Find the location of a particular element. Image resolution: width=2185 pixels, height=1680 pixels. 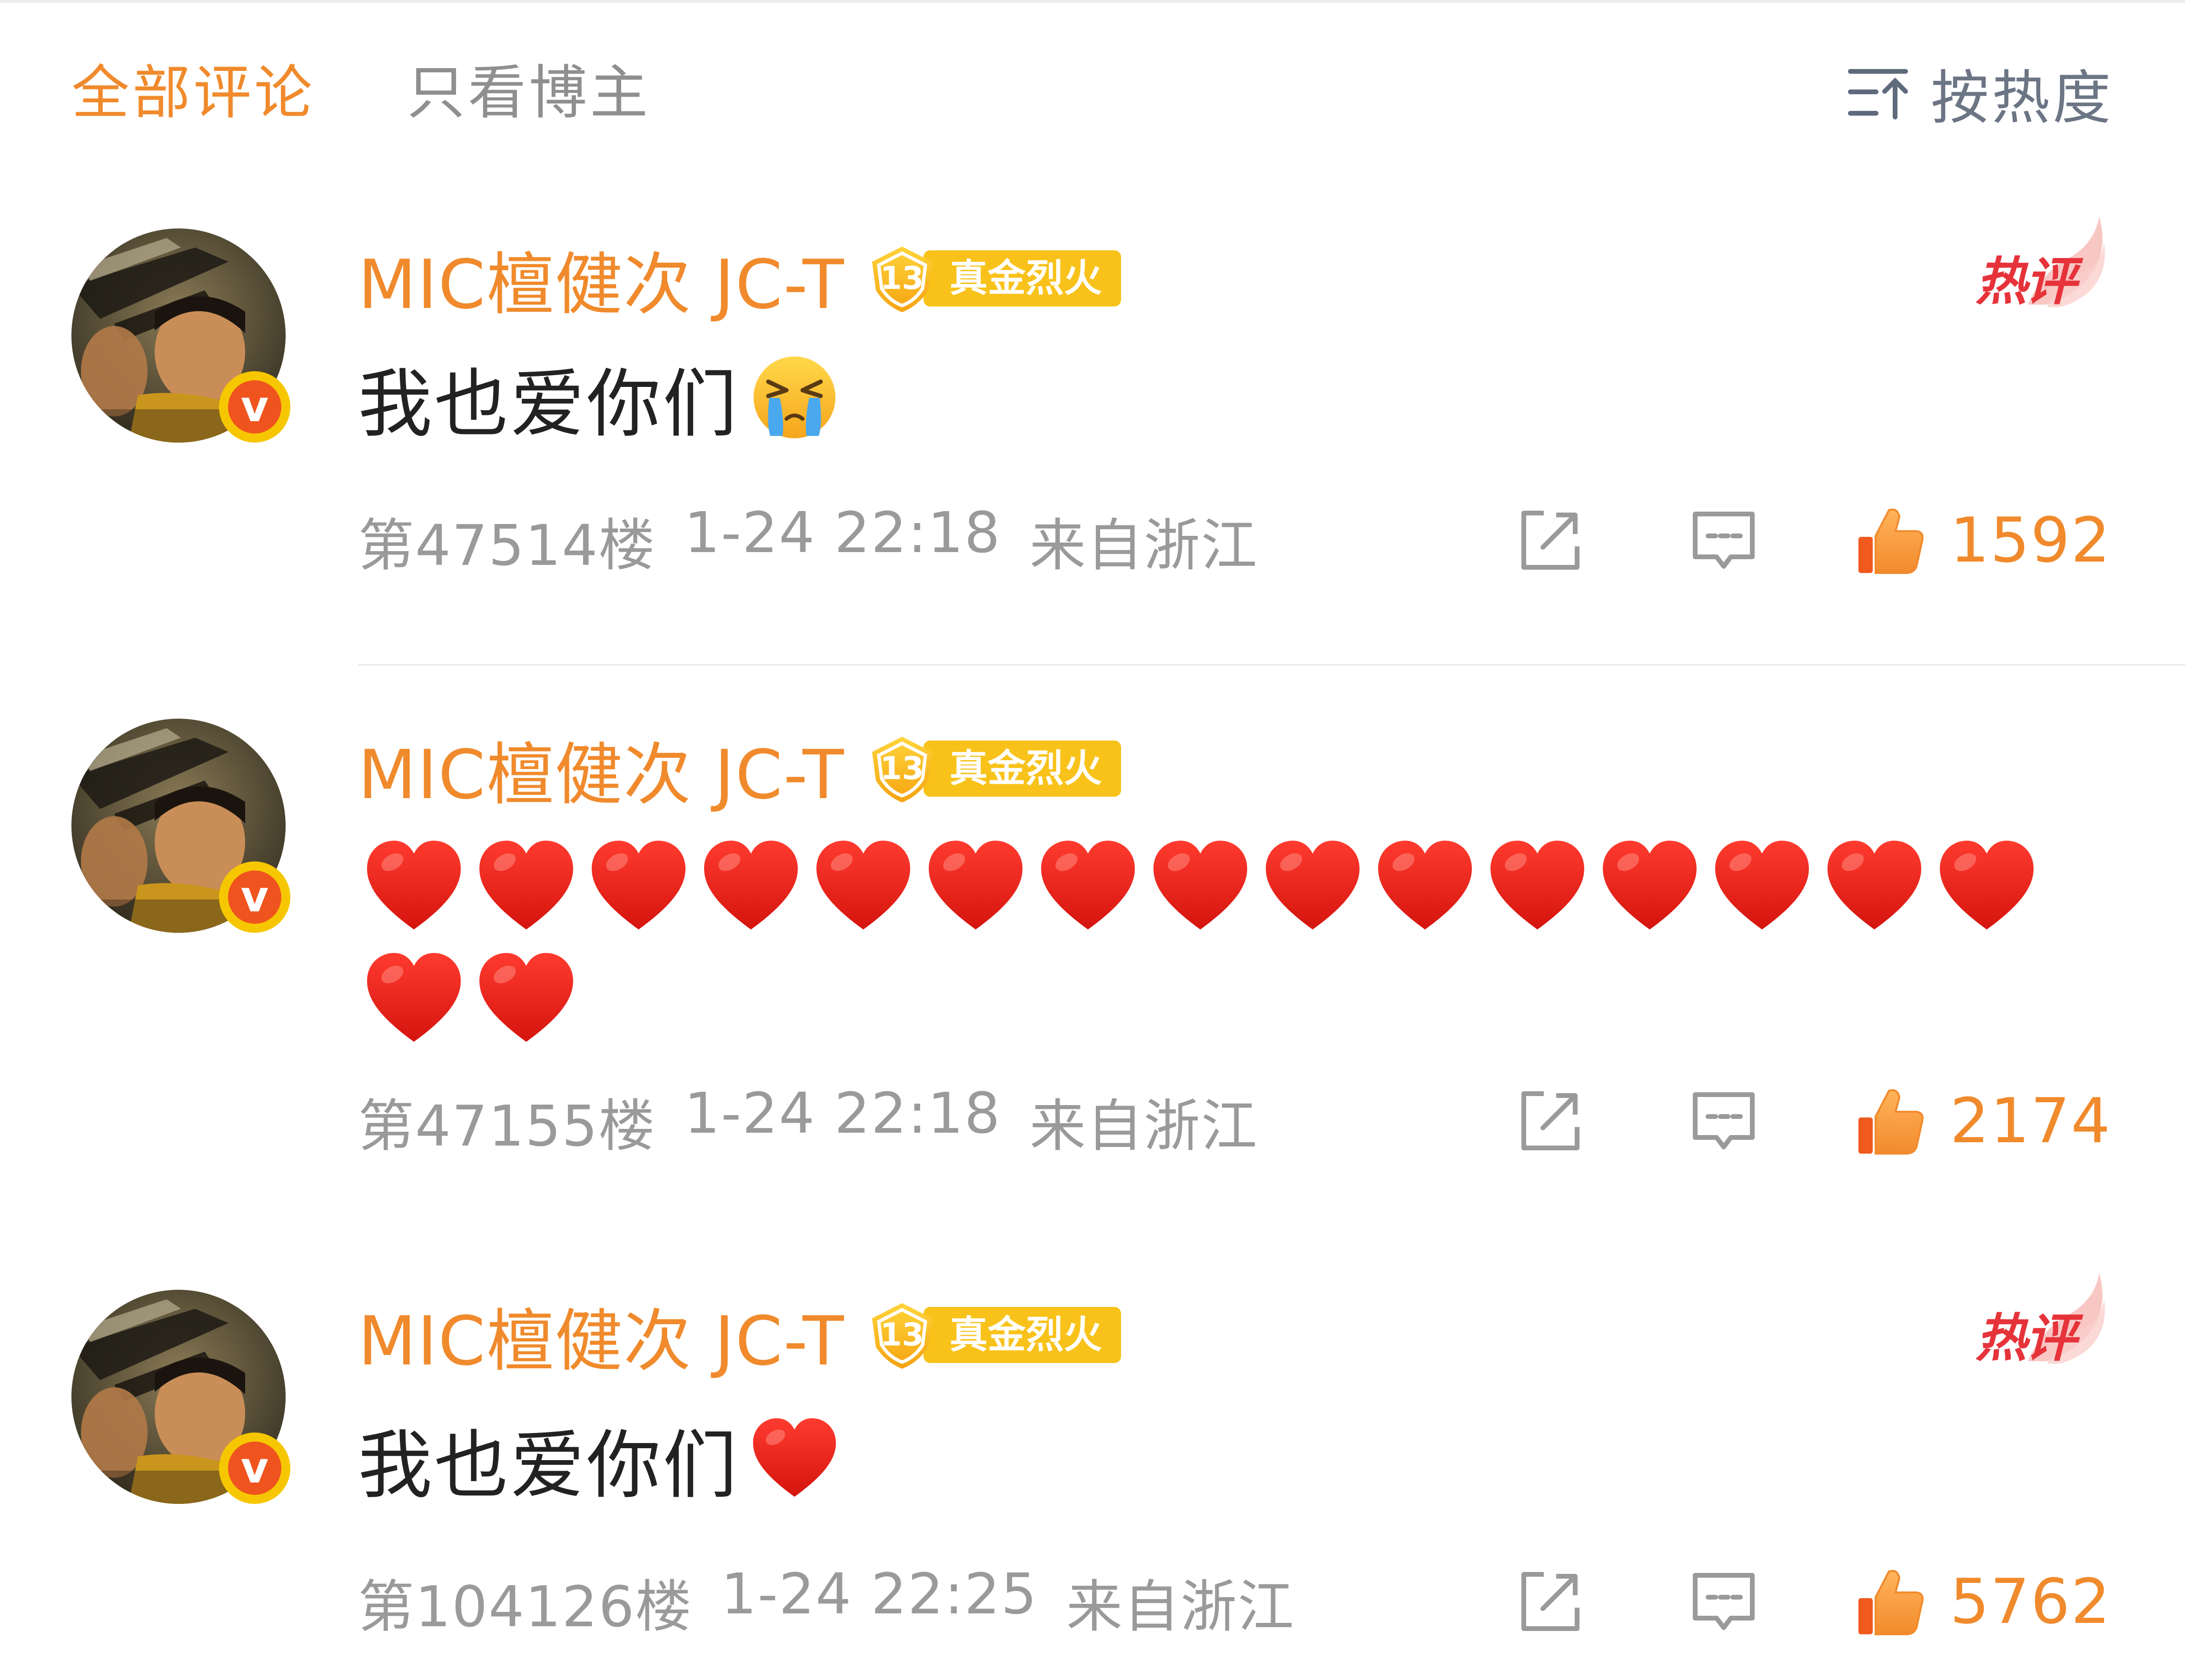

like-button: 1592 is located at coordinates (1983, 540).